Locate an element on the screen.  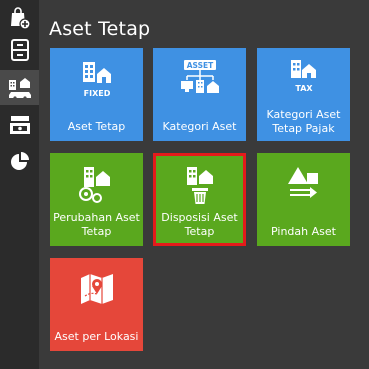
sidebar-item-reports is located at coordinates (19, 161).